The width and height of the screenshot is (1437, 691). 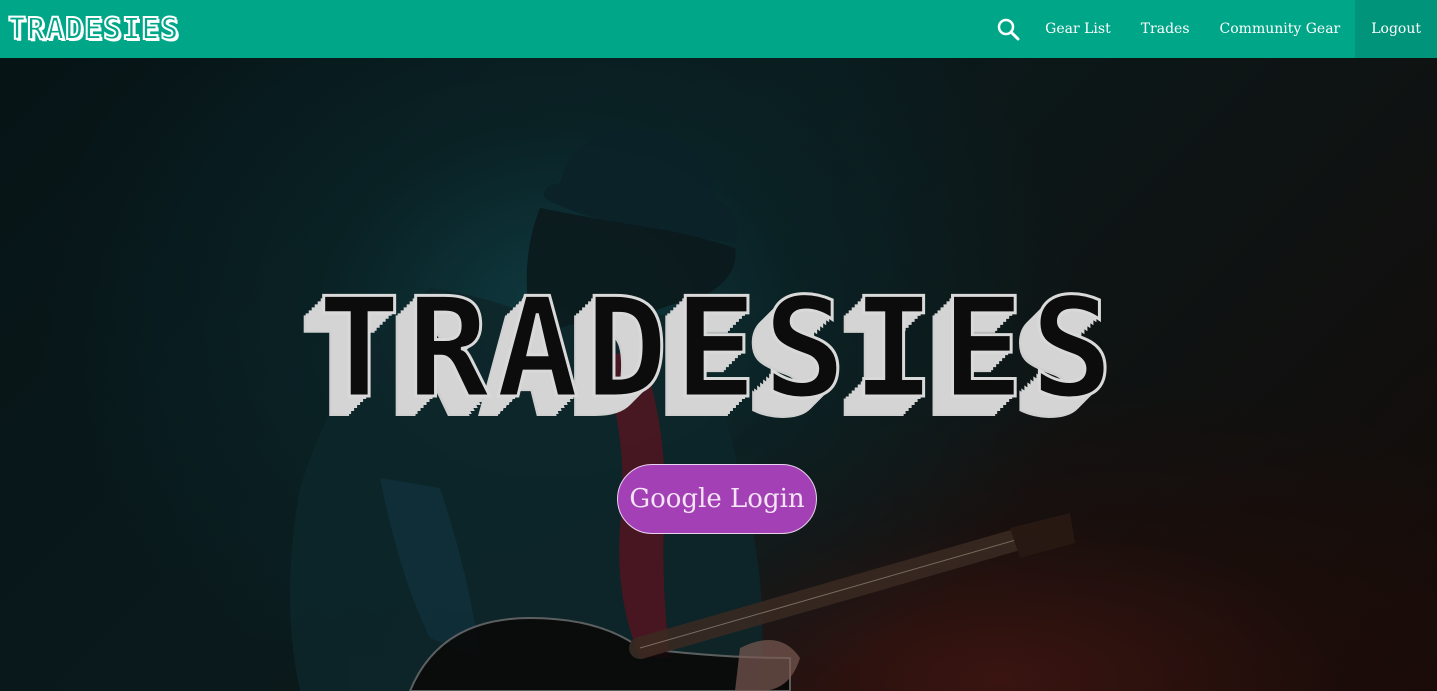 I want to click on nav-link-community-gear: Community Gear, so click(x=1280, y=29).